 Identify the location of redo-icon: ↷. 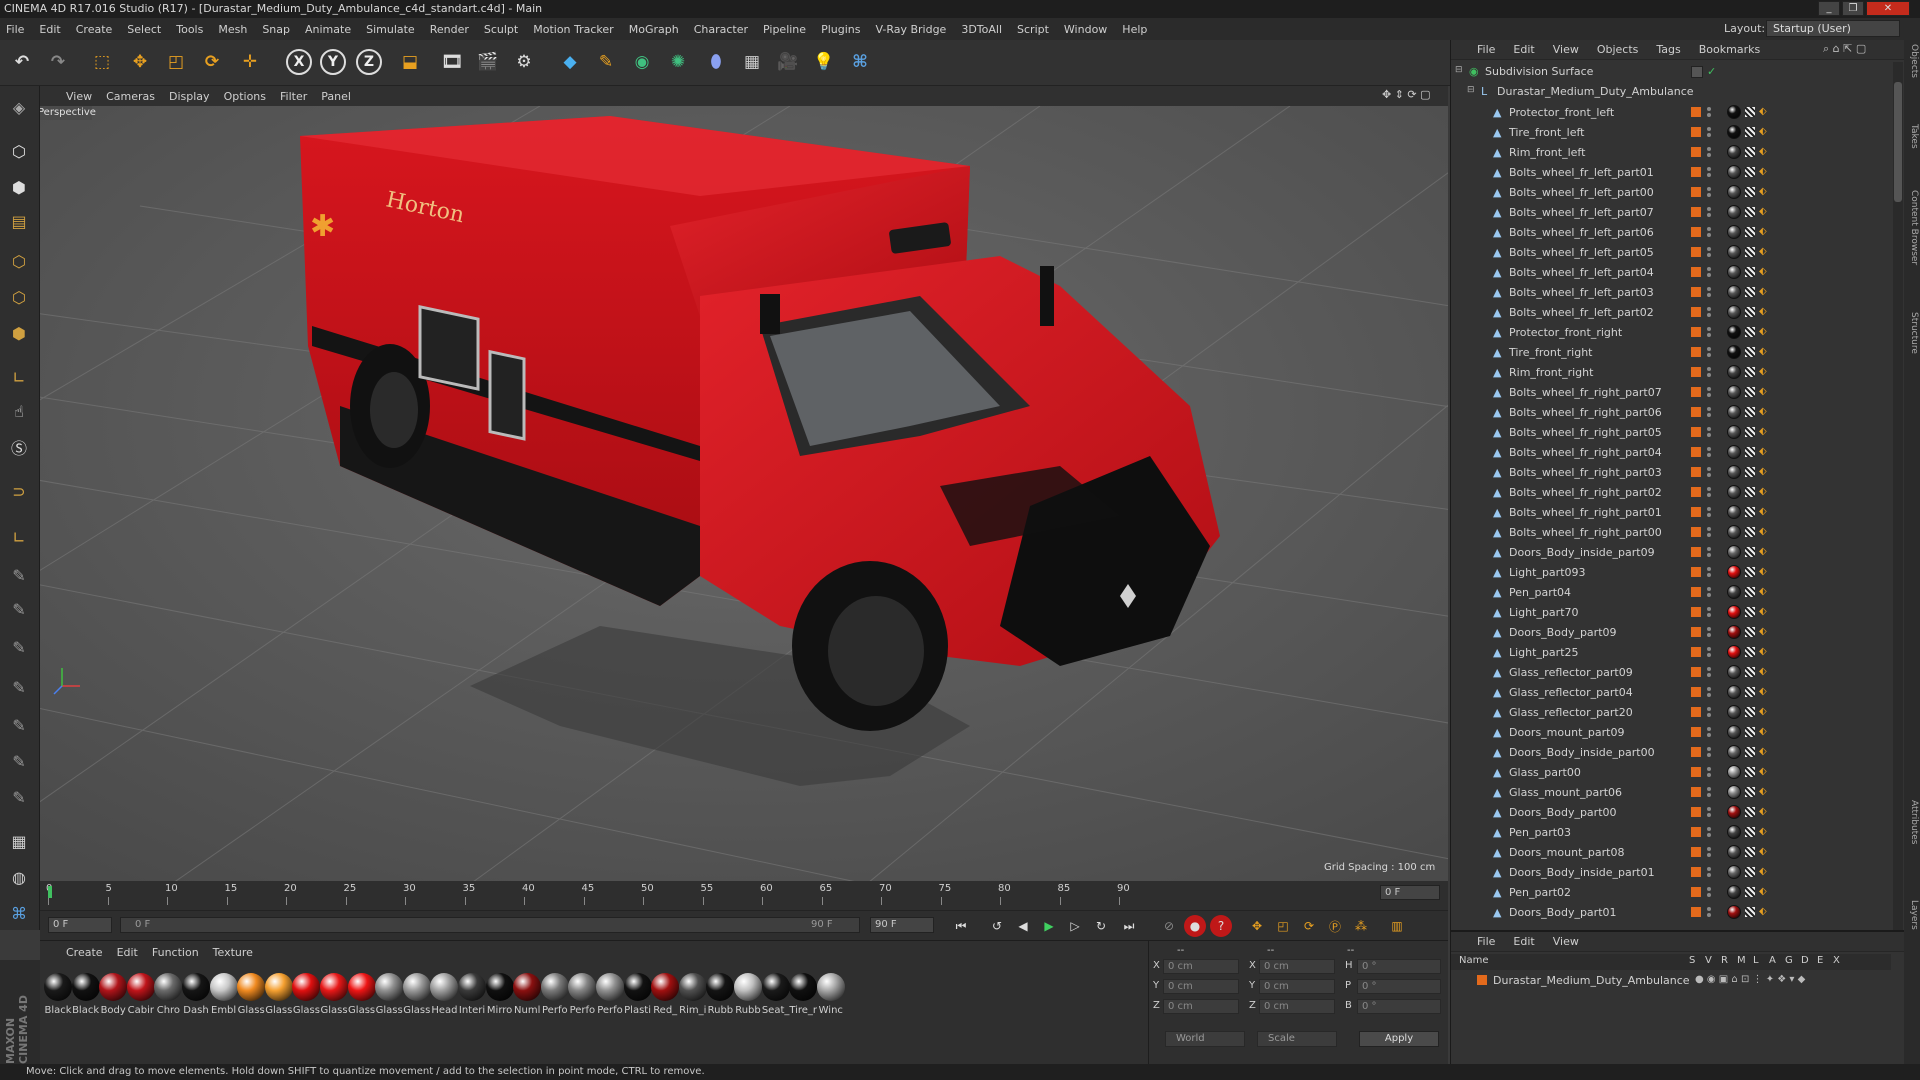
(58, 62).